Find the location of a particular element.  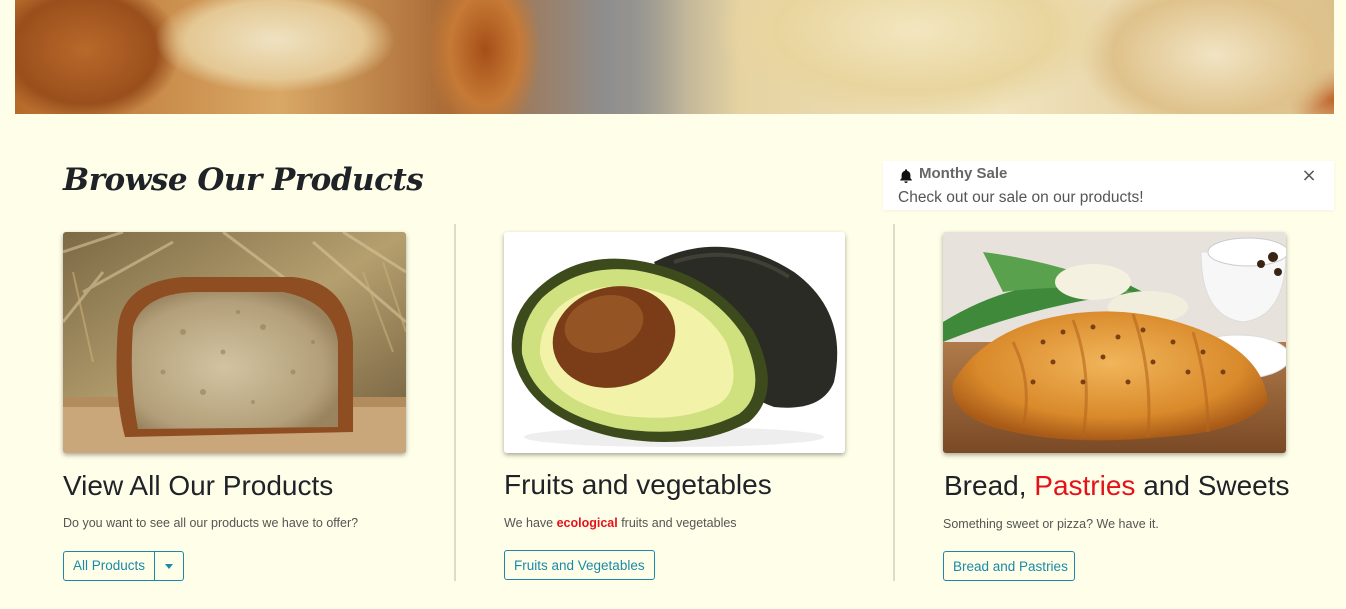

bread-and-pastries-button: Bread and Pastries is located at coordinates (1009, 566).